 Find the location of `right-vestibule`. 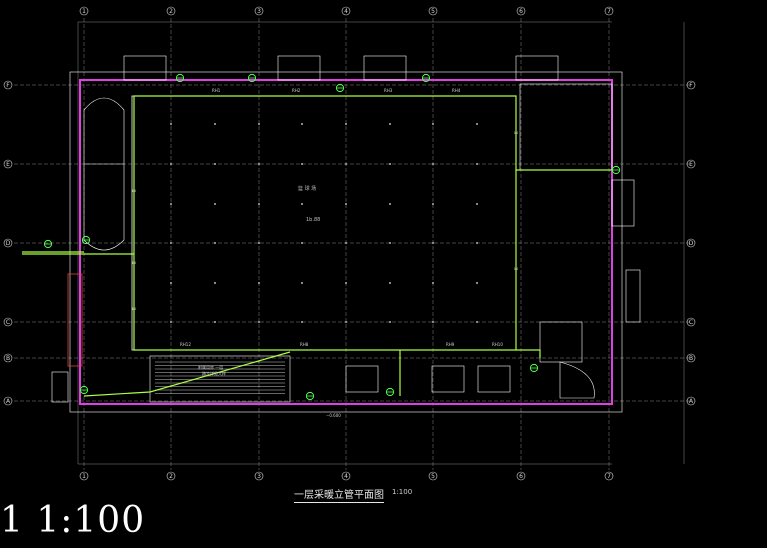

right-vestibule is located at coordinates (633, 296).